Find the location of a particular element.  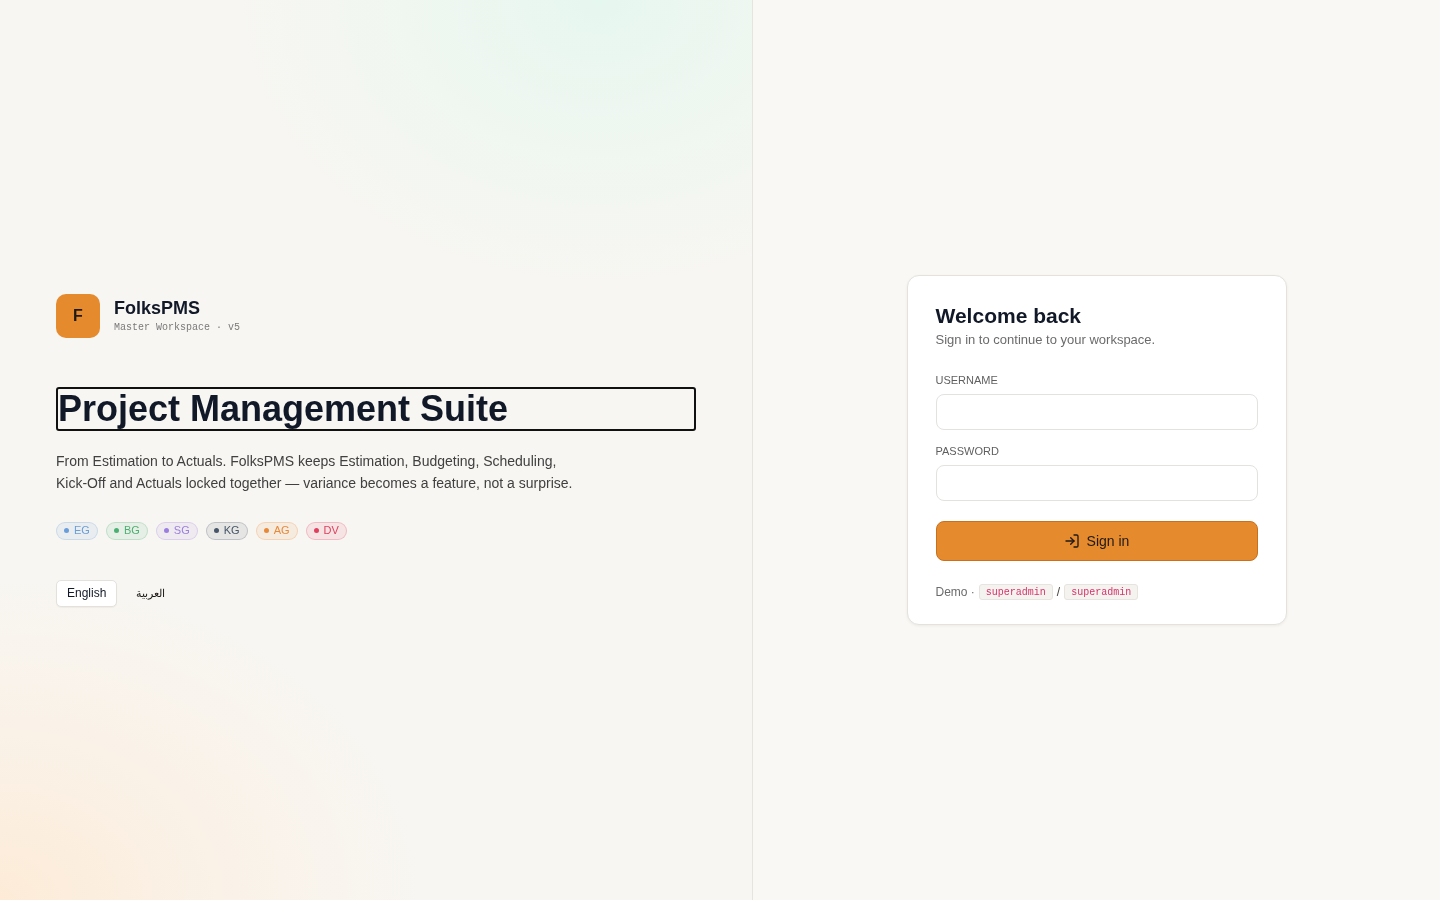

tag-label: SG is located at coordinates (181, 530).